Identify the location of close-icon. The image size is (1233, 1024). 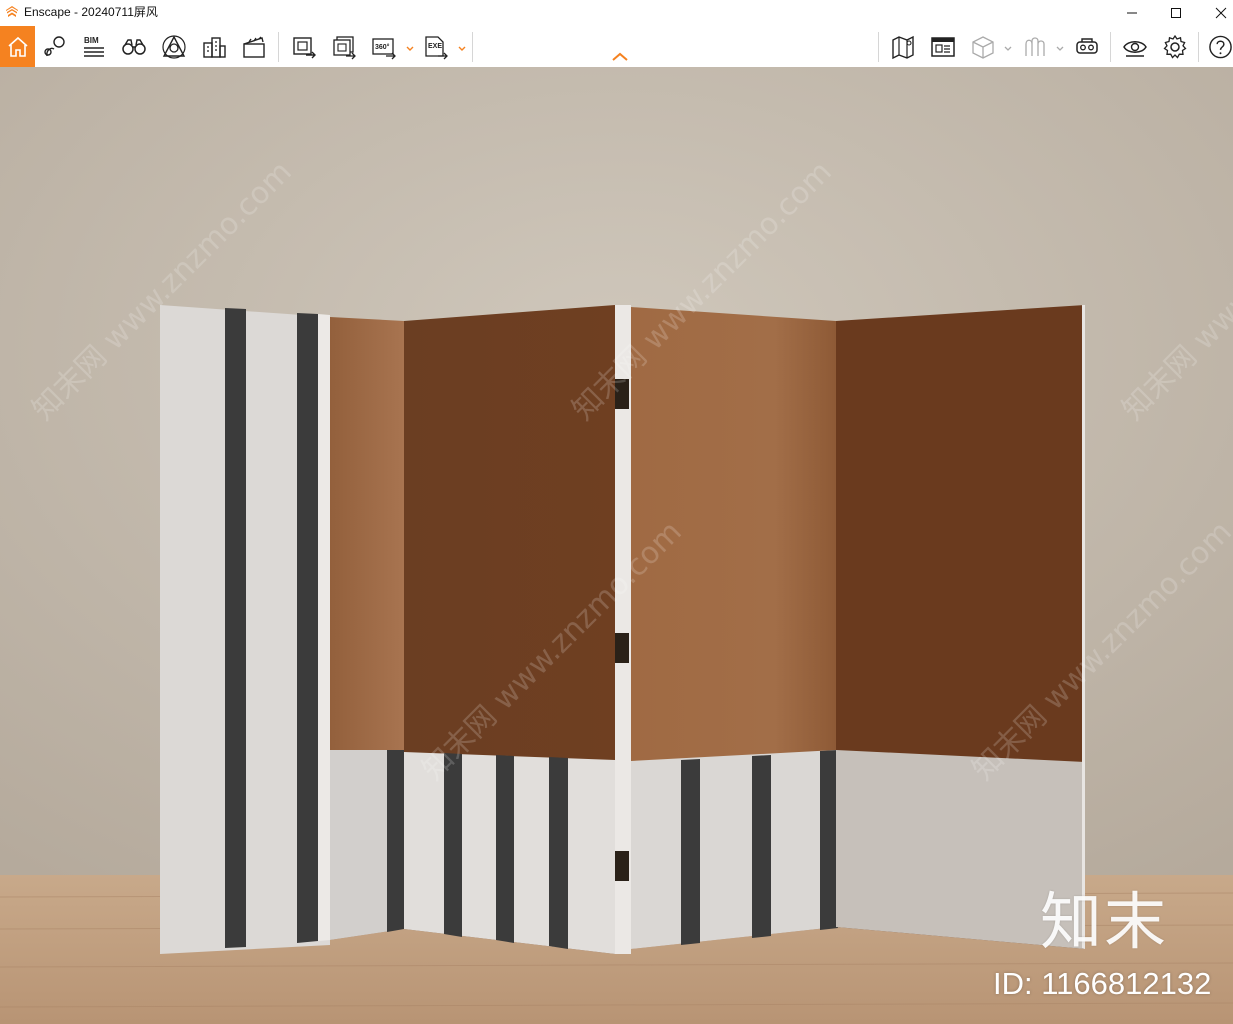
(1221, 13).